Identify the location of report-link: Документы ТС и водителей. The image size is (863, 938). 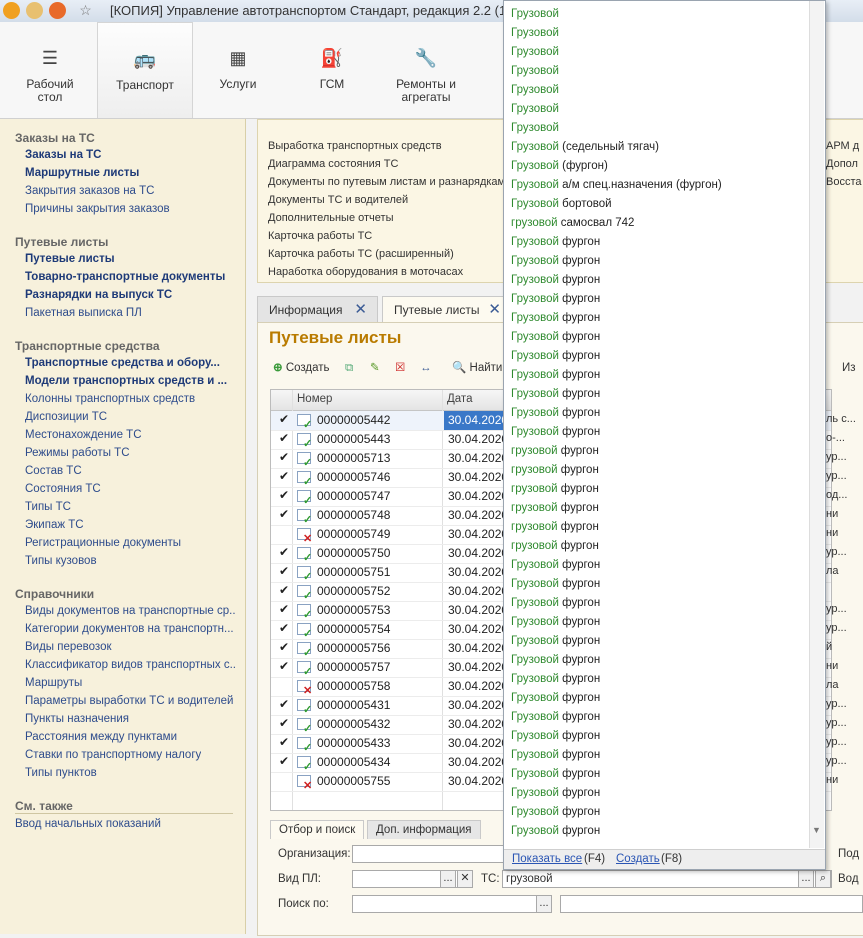
(338, 200).